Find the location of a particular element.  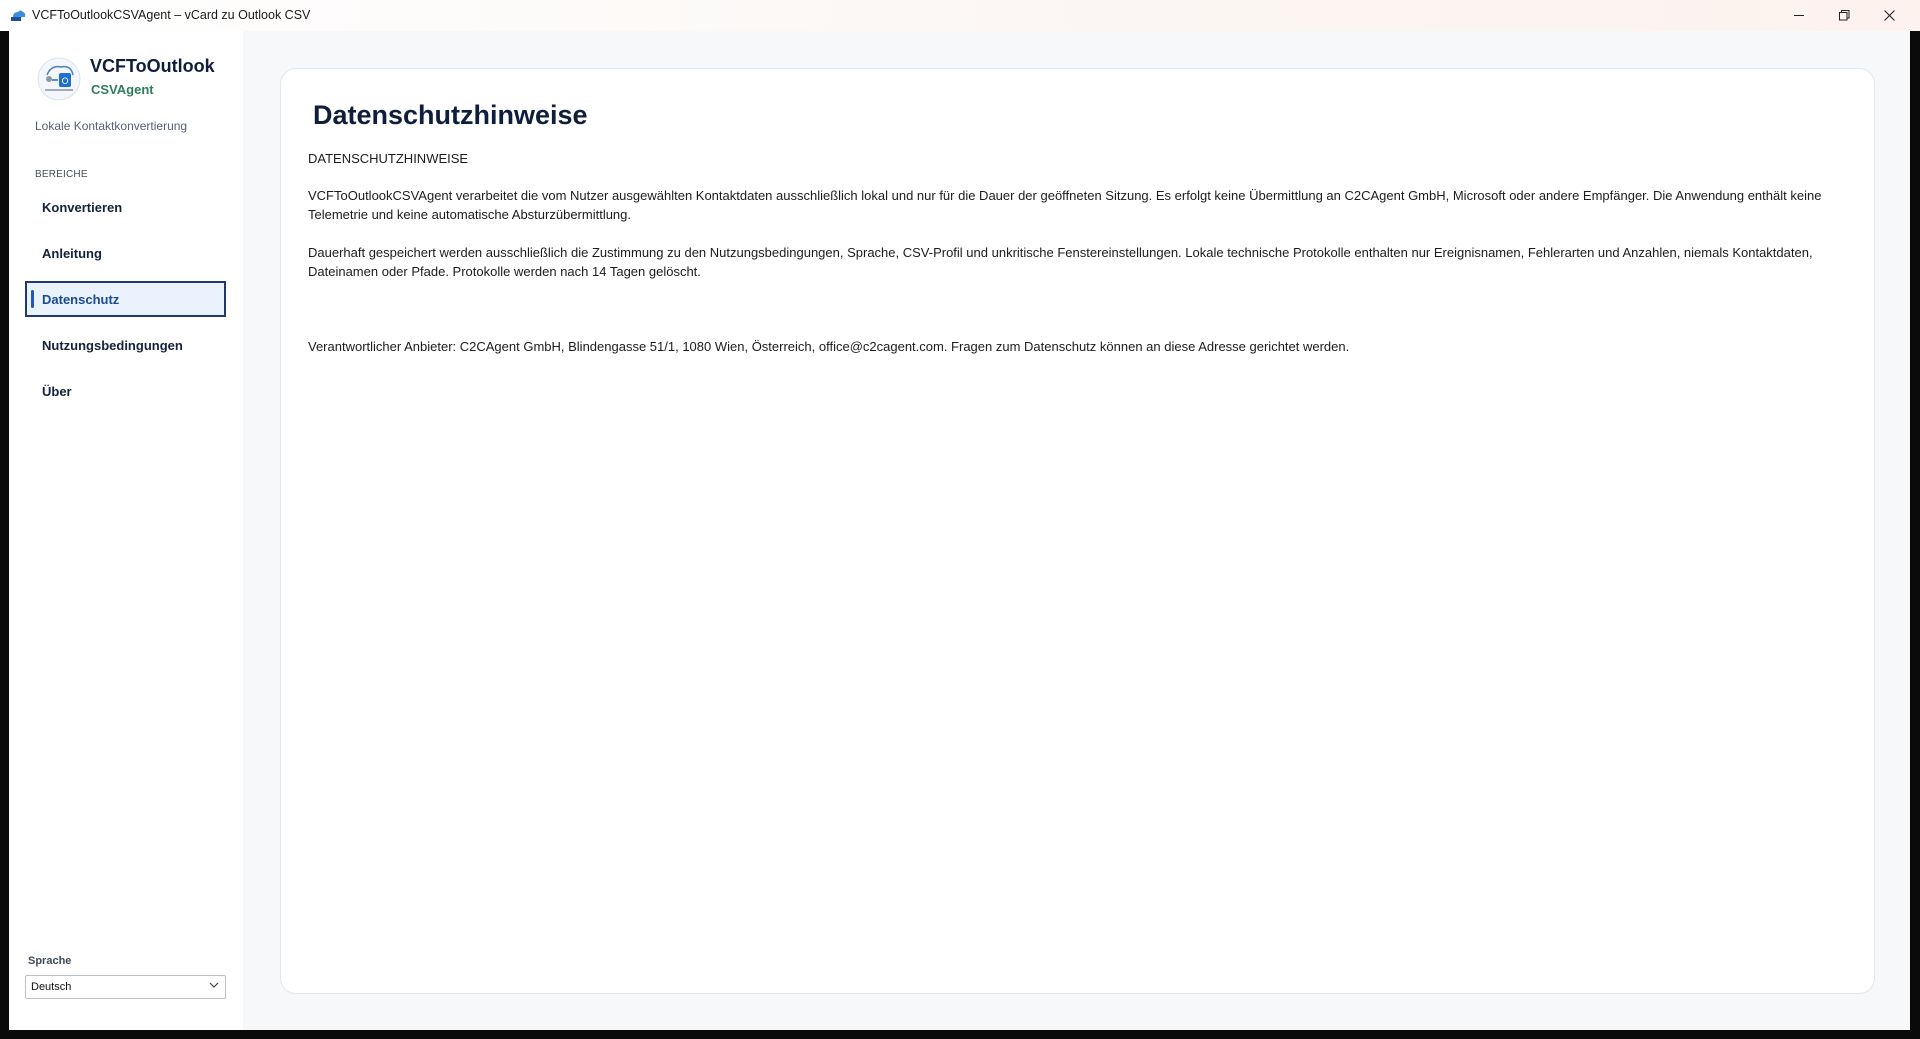

app-icon is located at coordinates (18, 15).